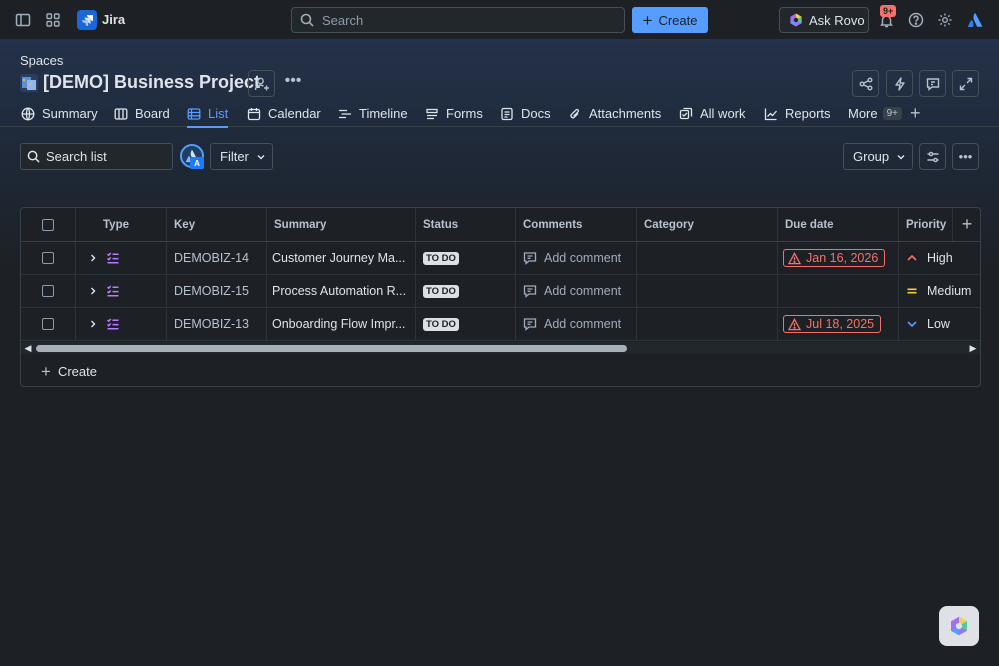 The height and width of the screenshot is (666, 999). I want to click on atlassian-logo-icon, so click(975, 20).